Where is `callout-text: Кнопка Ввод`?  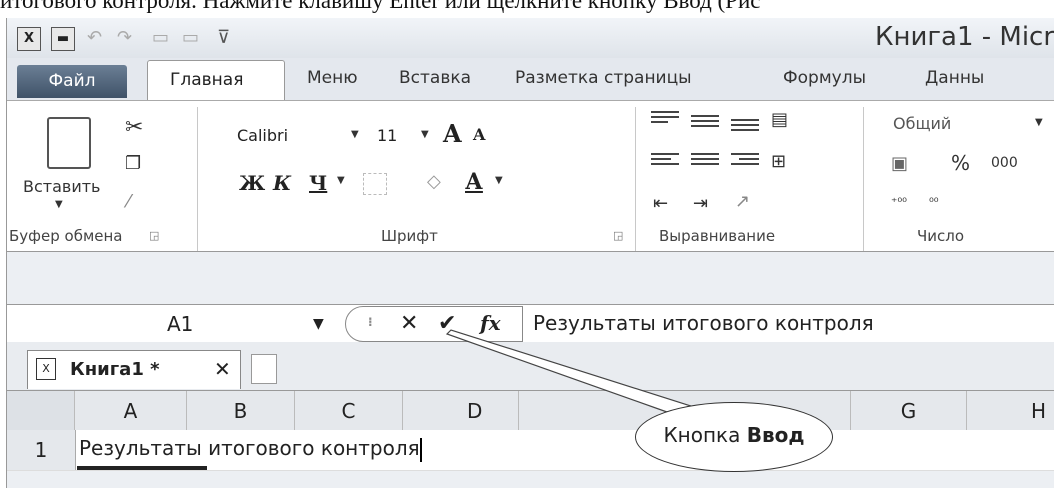 callout-text: Кнопка Ввод is located at coordinates (734, 435).